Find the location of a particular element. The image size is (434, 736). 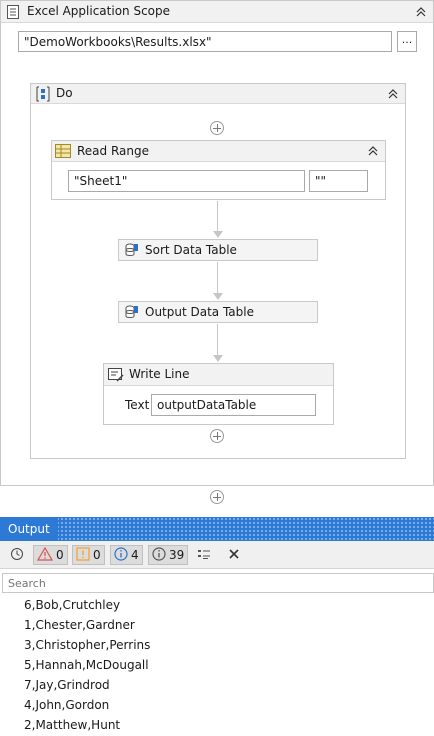

log-line: 3,Christopher,Perrins is located at coordinates (87, 645).